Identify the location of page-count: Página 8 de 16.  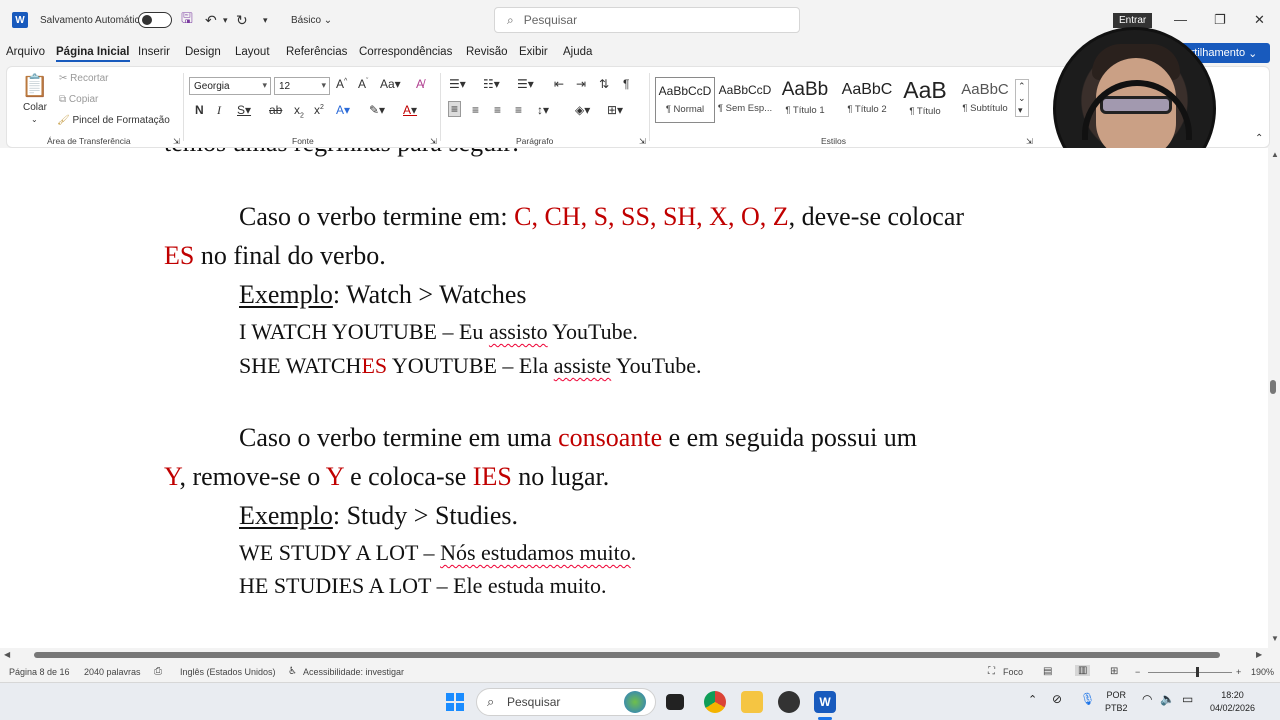
(39, 672).